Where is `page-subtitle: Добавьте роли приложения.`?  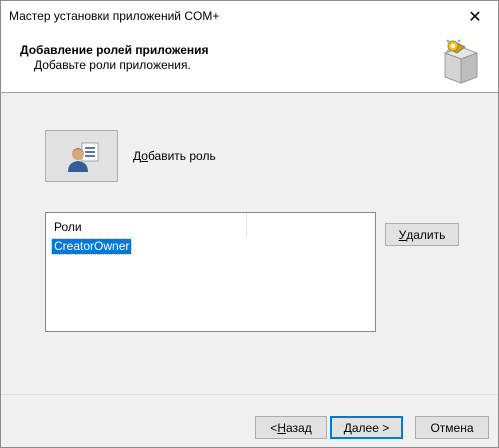
page-subtitle: Добавьте роли приложения. is located at coordinates (112, 65).